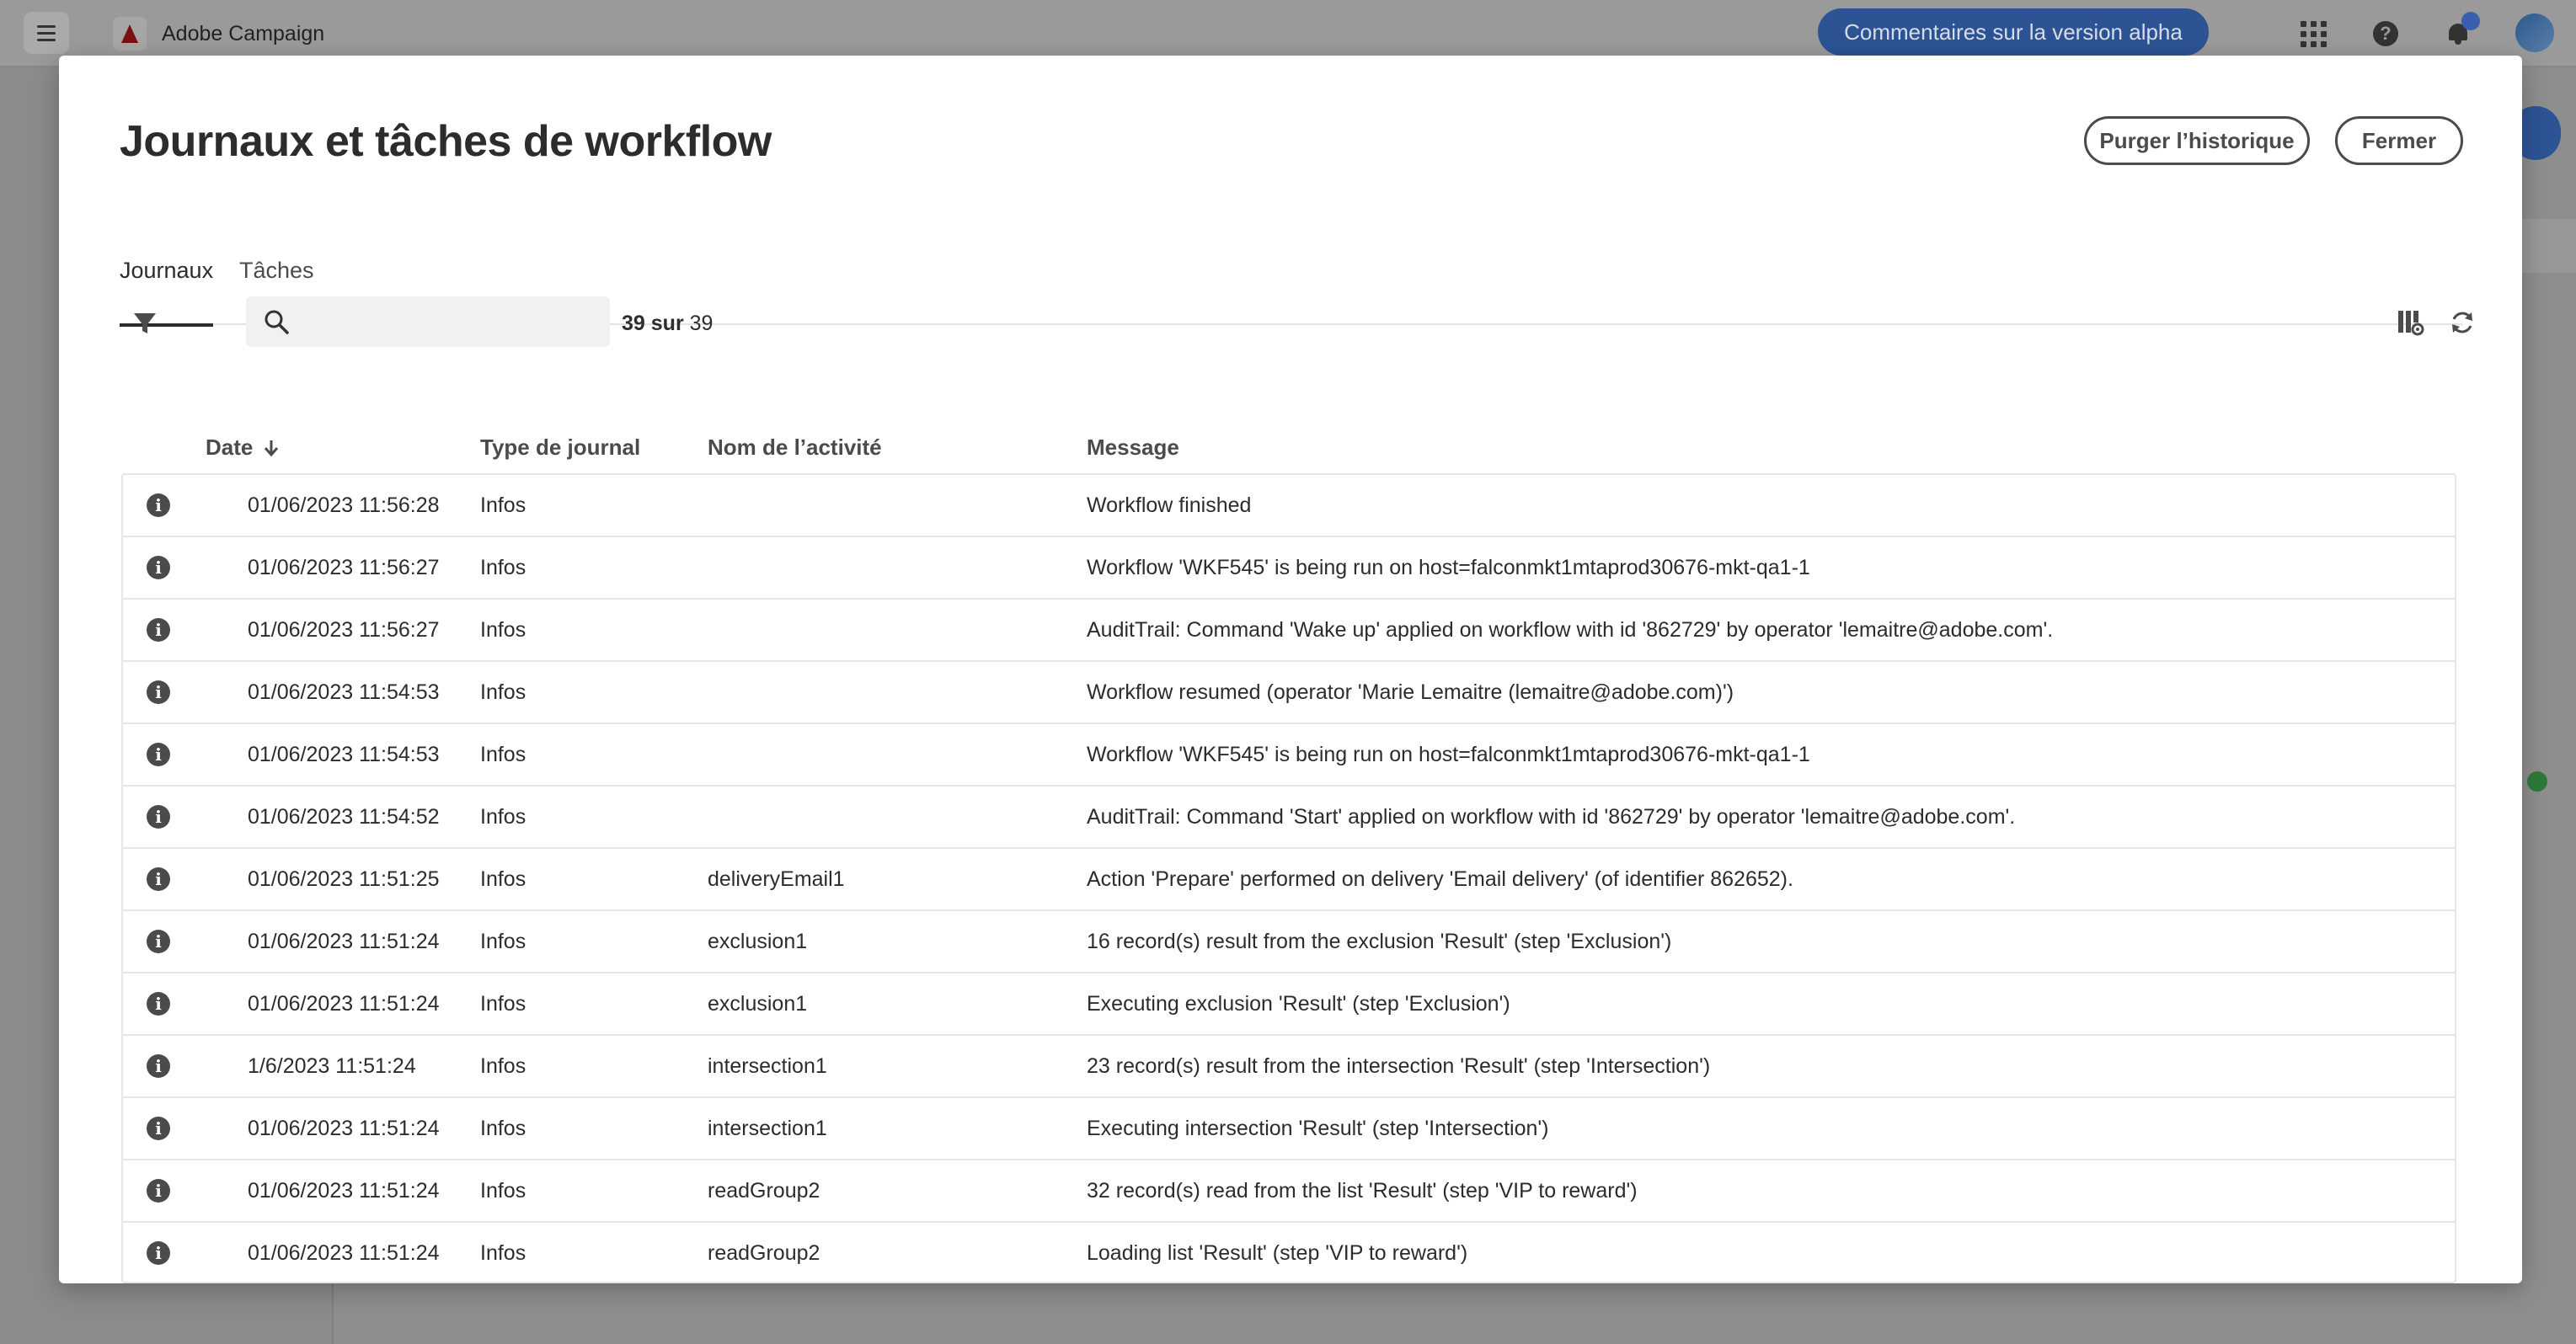 Image resolution: width=2576 pixels, height=1344 pixels. Describe the element at coordinates (344, 816) in the screenshot. I see `cell-date: 01/06/2023 11:54:52` at that location.